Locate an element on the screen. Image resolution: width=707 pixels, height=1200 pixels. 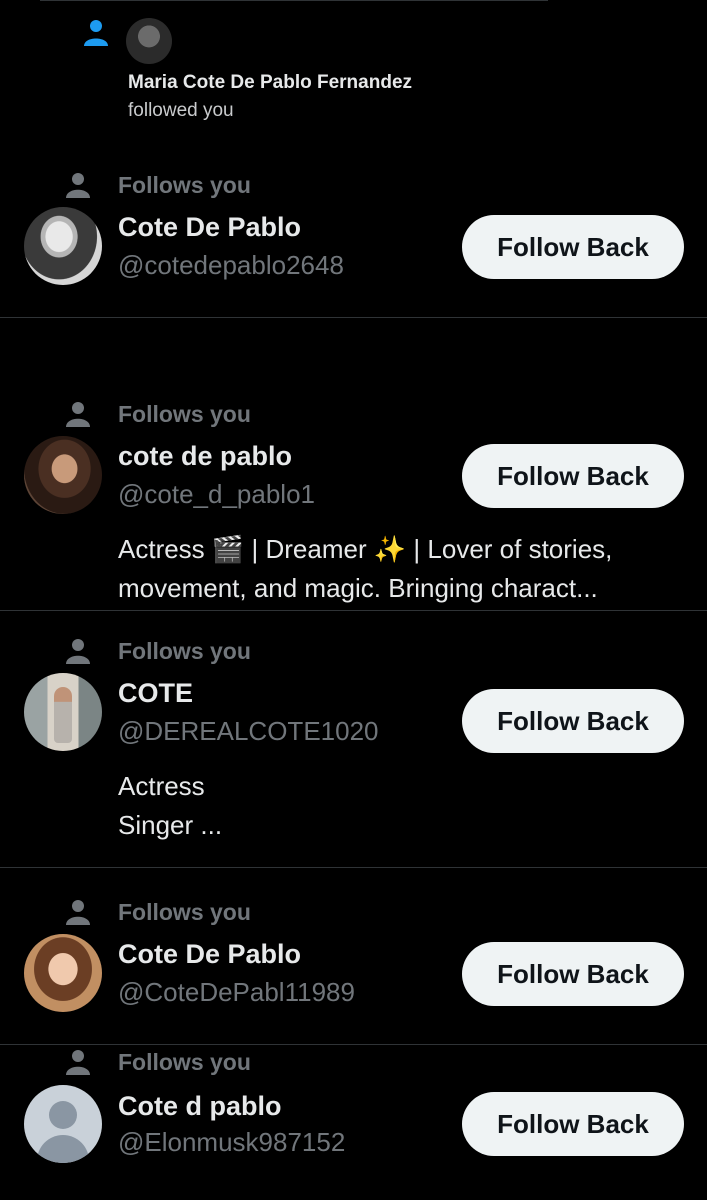
follower-handle: @cote_d_pablo1 is located at coordinates (216, 494).